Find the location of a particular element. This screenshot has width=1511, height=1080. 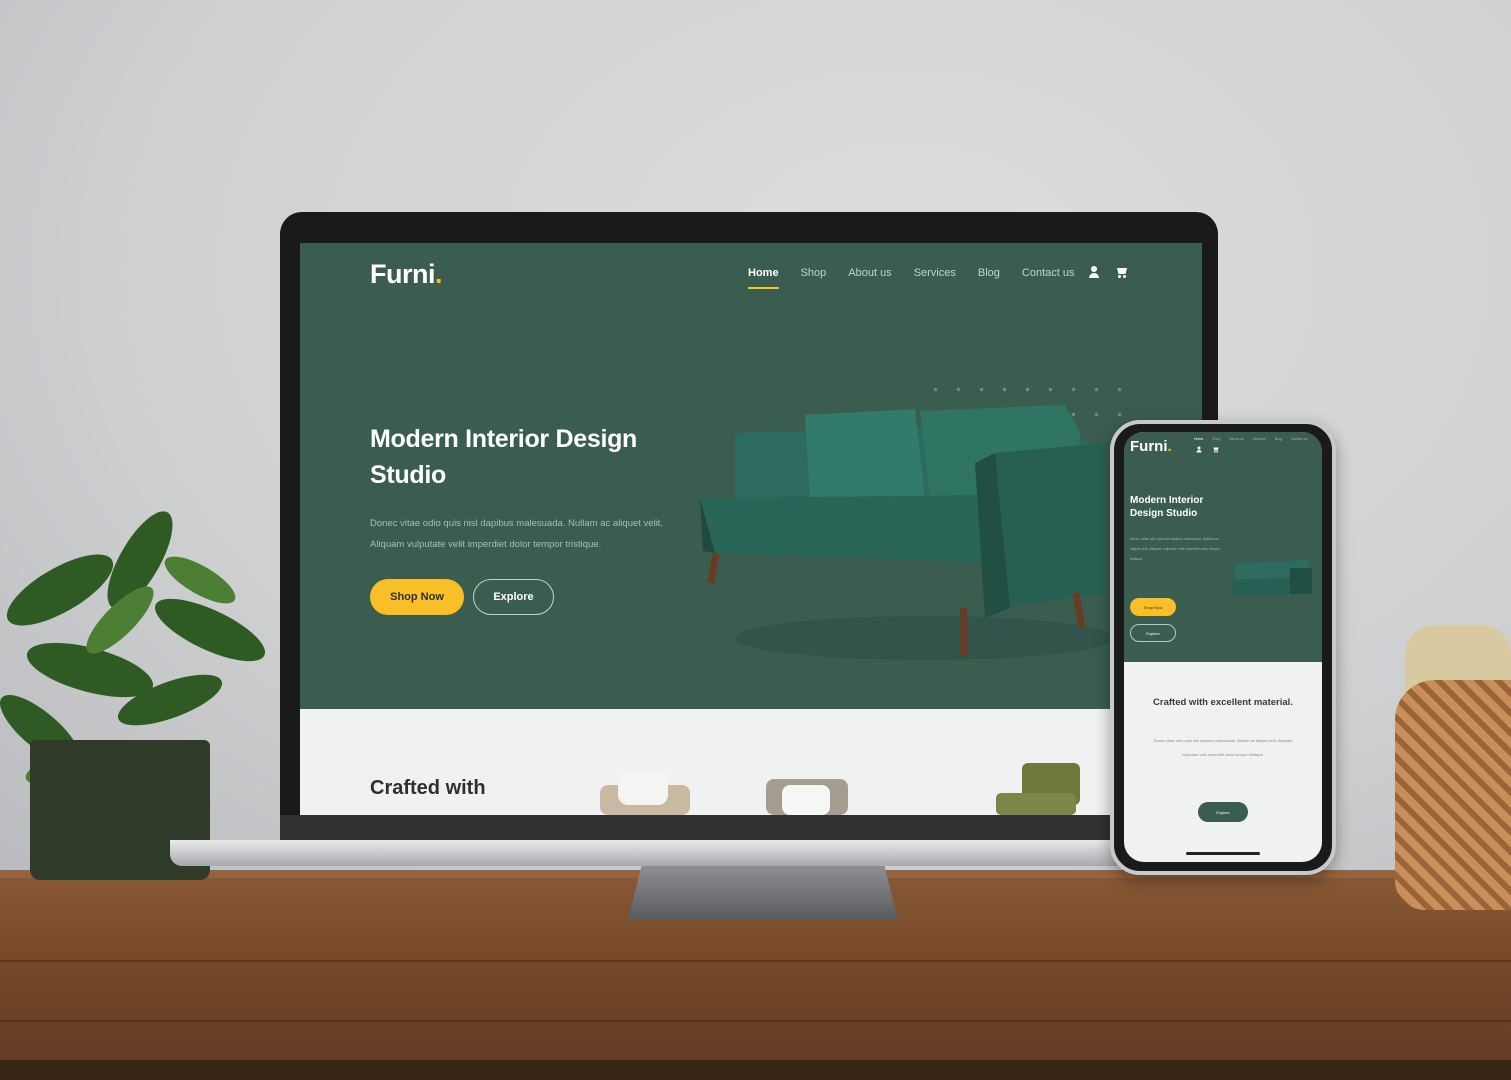

monitor-stand-neck is located at coordinates (763, 893).